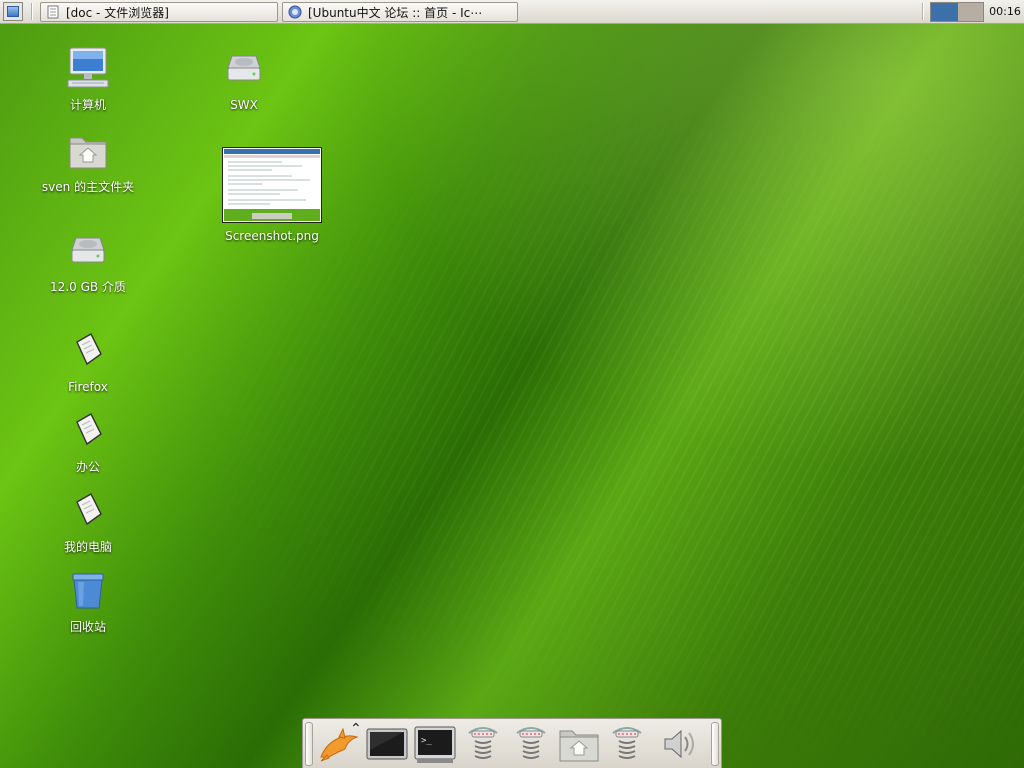  I want to click on menu-icon, so click(13, 11).